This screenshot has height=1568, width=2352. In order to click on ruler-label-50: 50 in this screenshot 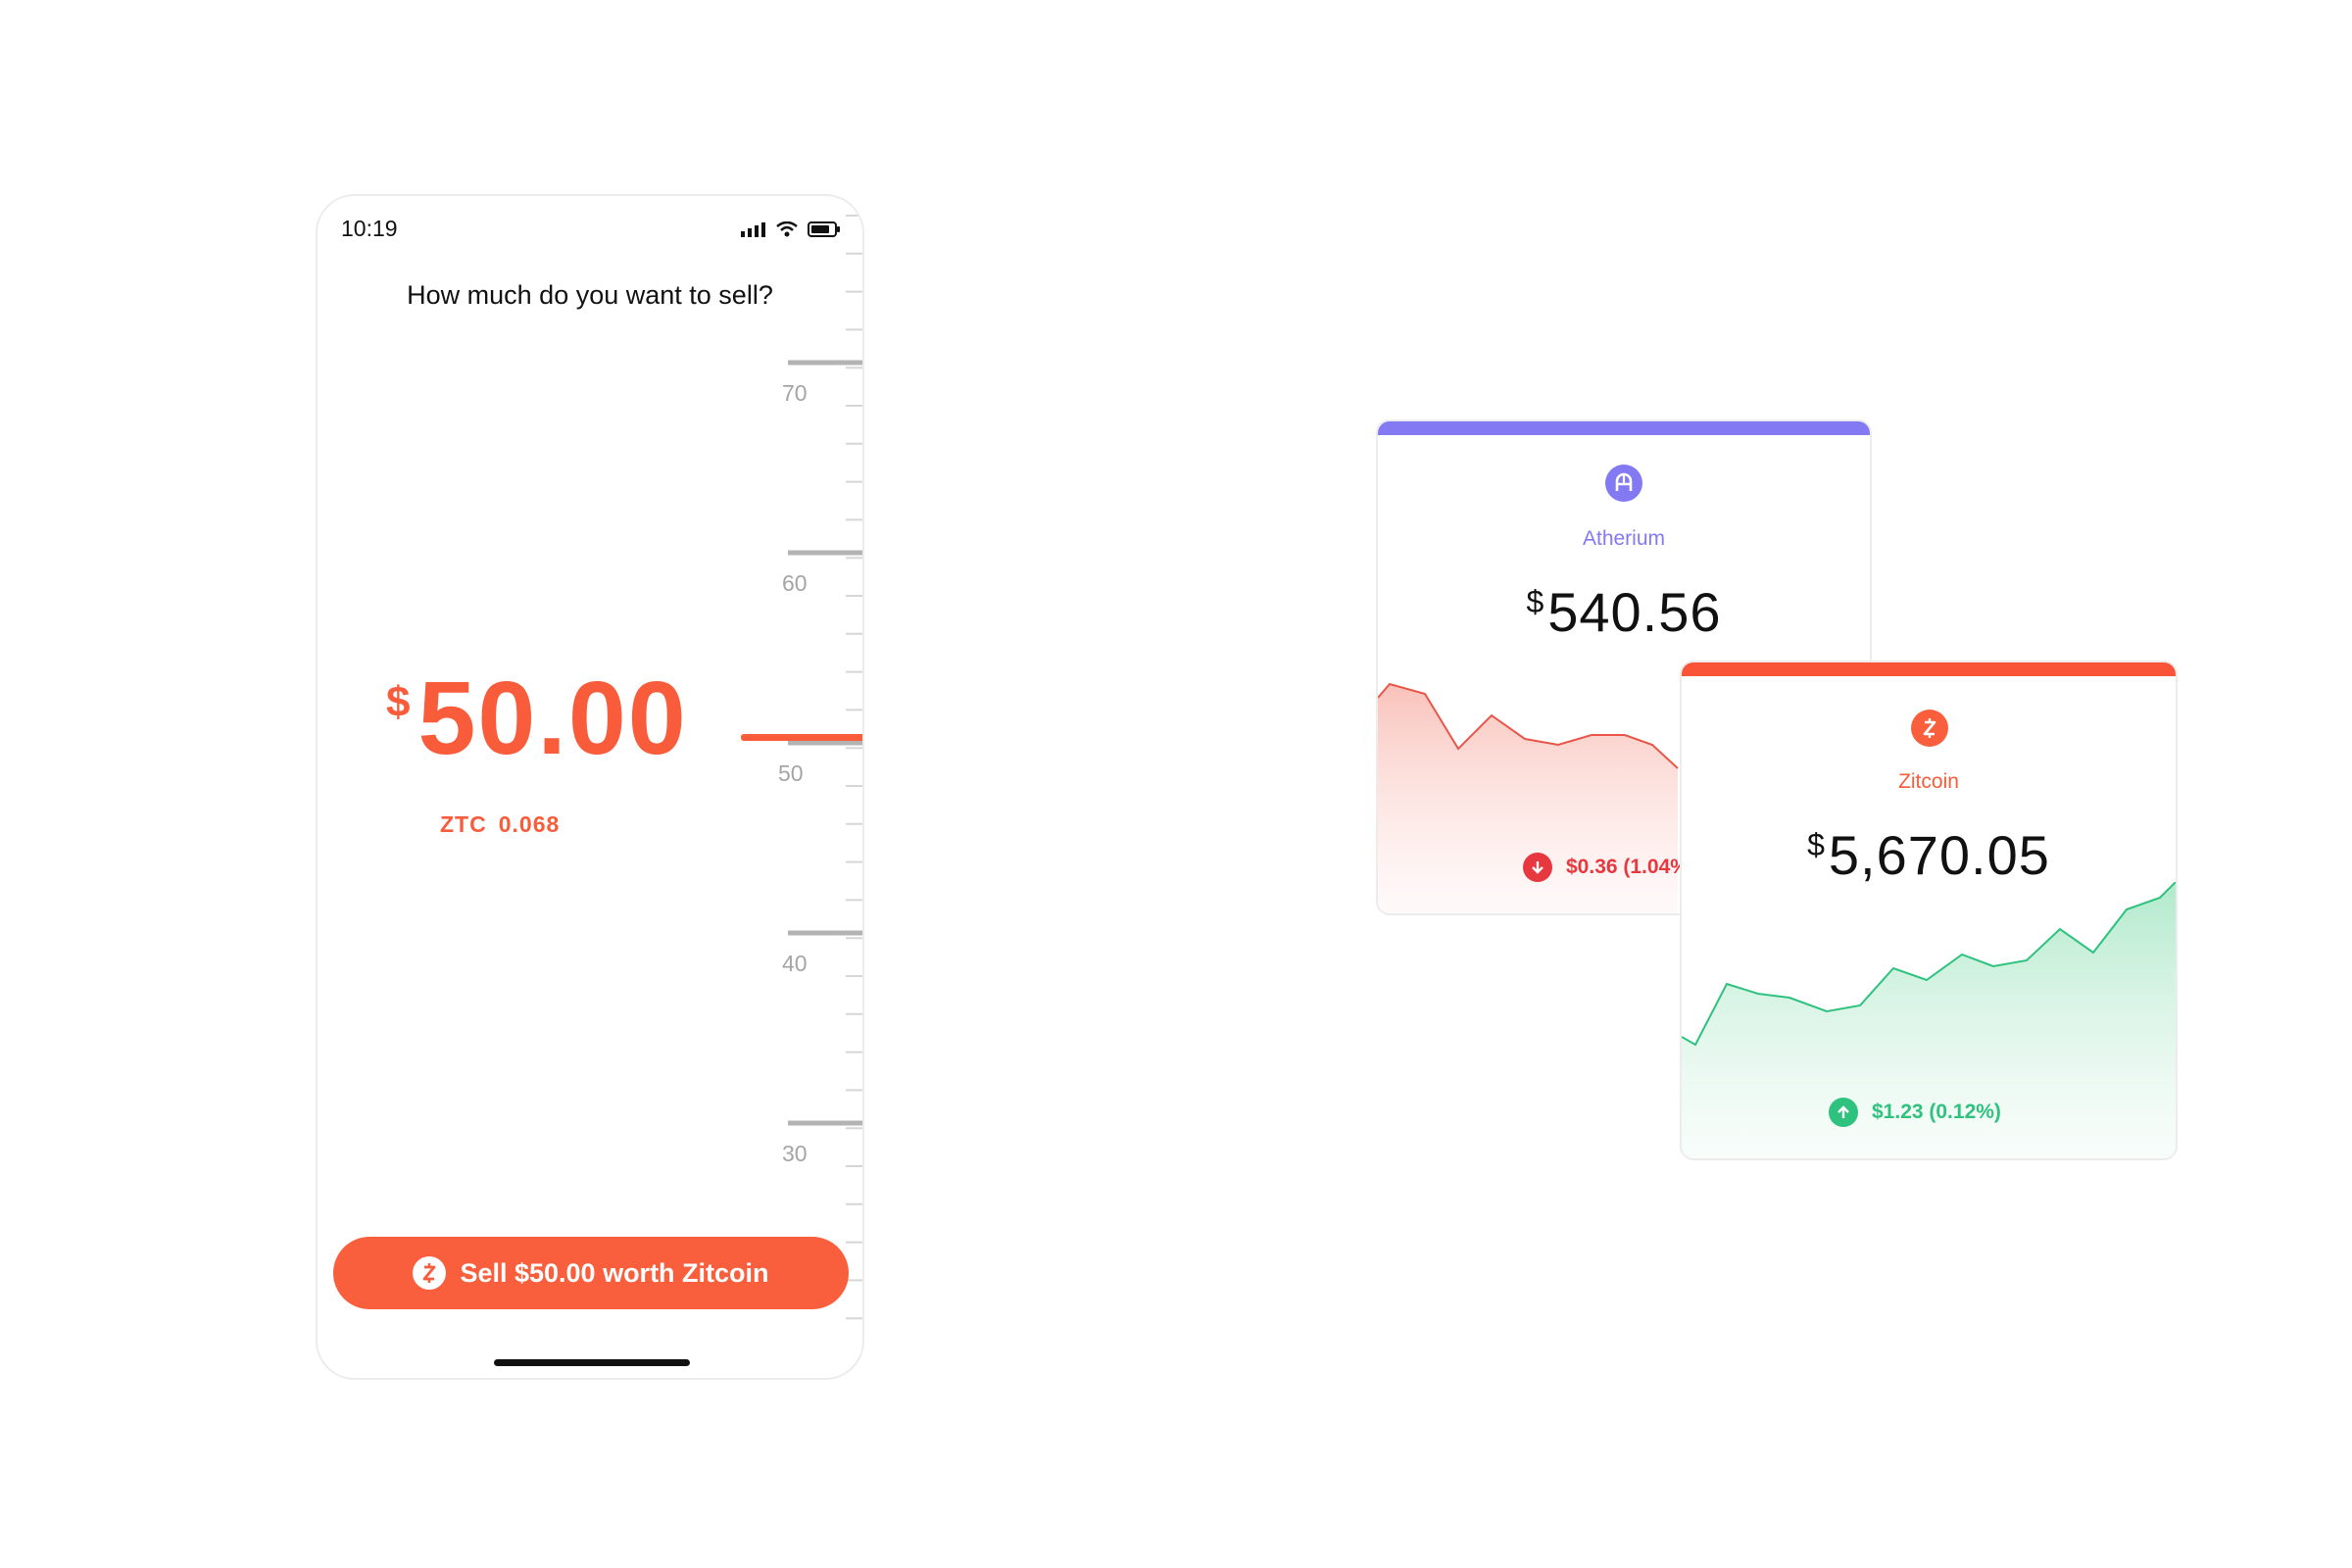, I will do `click(791, 773)`.